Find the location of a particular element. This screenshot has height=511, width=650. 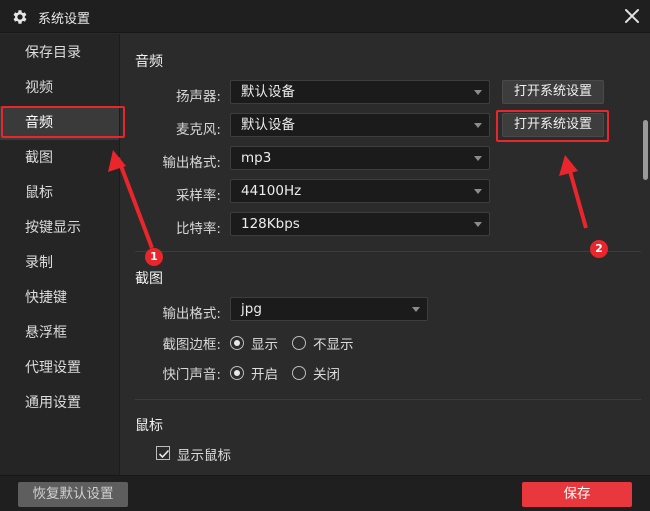

mic-select-value: 默认设备 is located at coordinates (268, 125).